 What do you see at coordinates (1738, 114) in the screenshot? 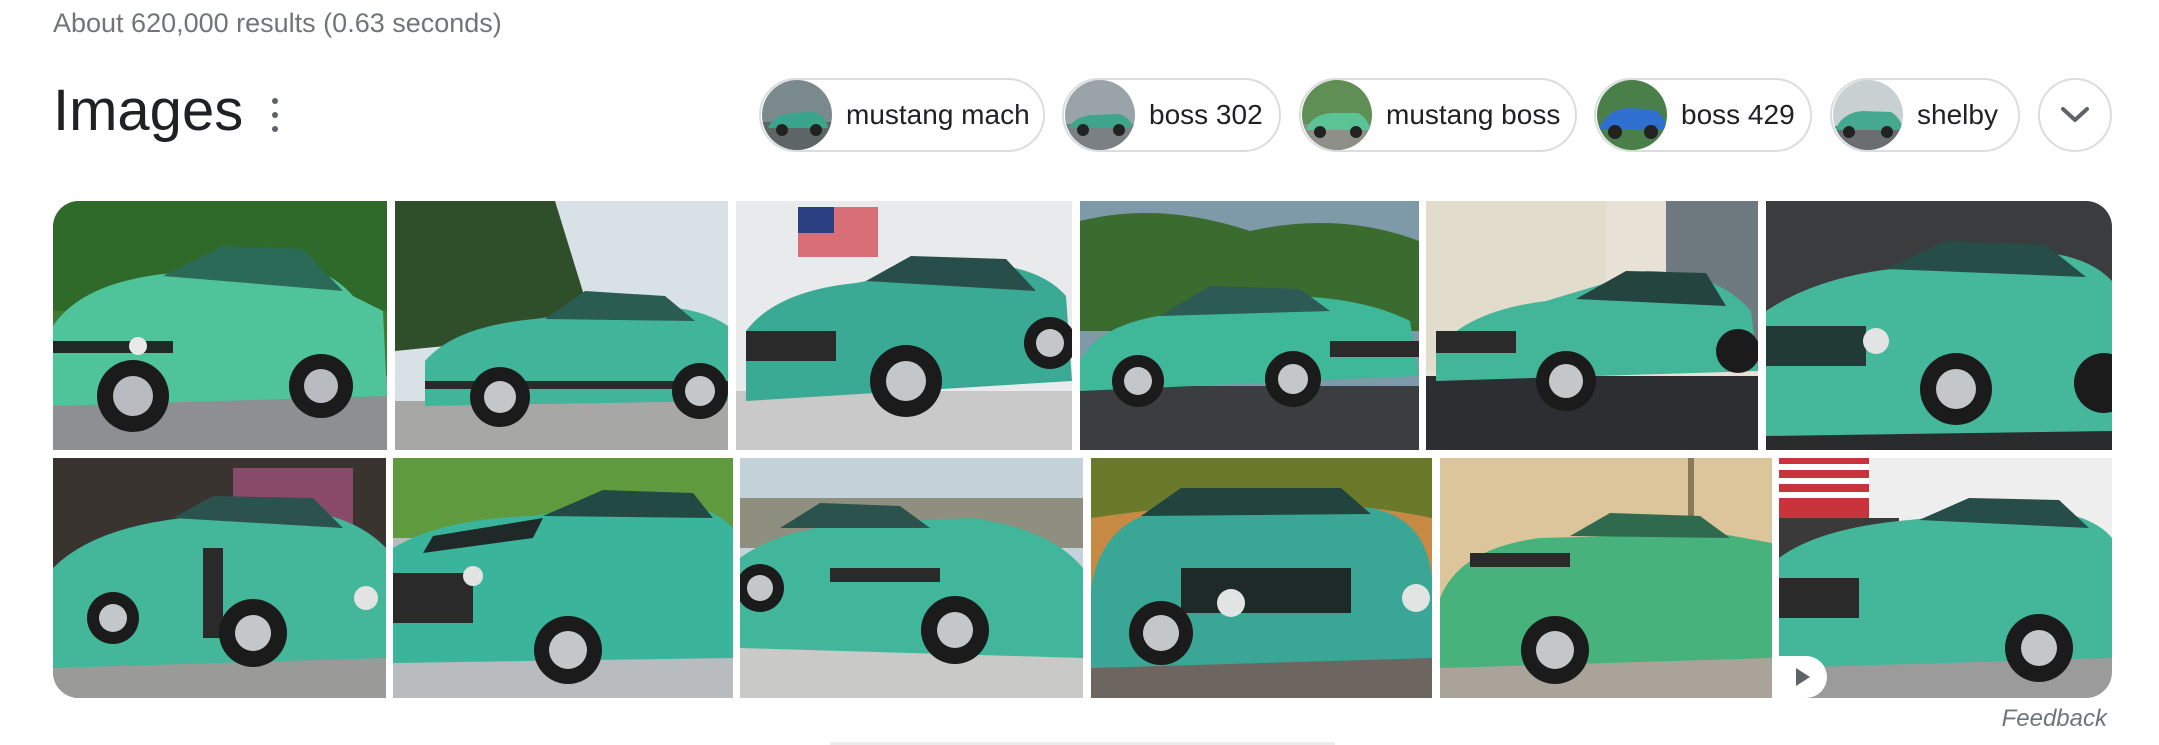
I see `chip-label: boss 429` at bounding box center [1738, 114].